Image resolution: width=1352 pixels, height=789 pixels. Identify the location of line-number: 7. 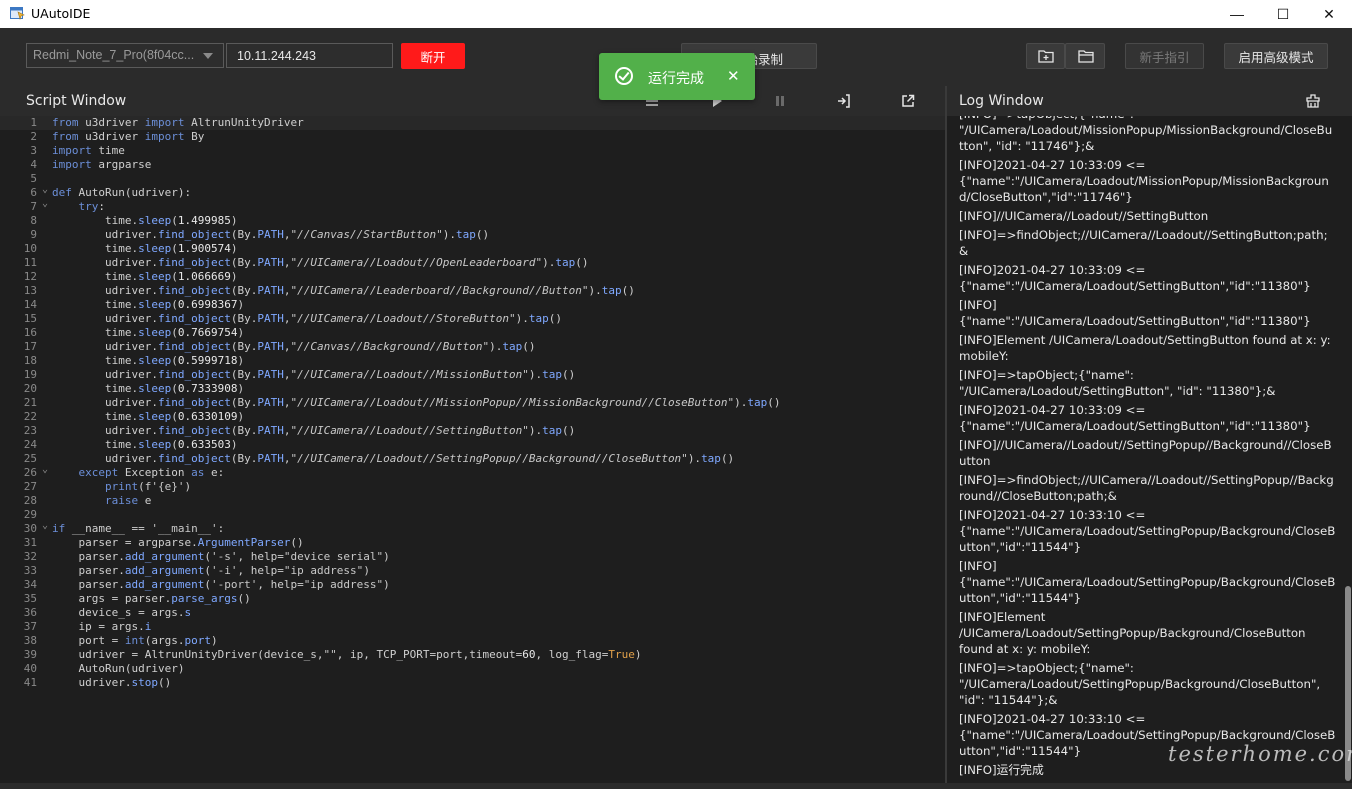
(24, 205).